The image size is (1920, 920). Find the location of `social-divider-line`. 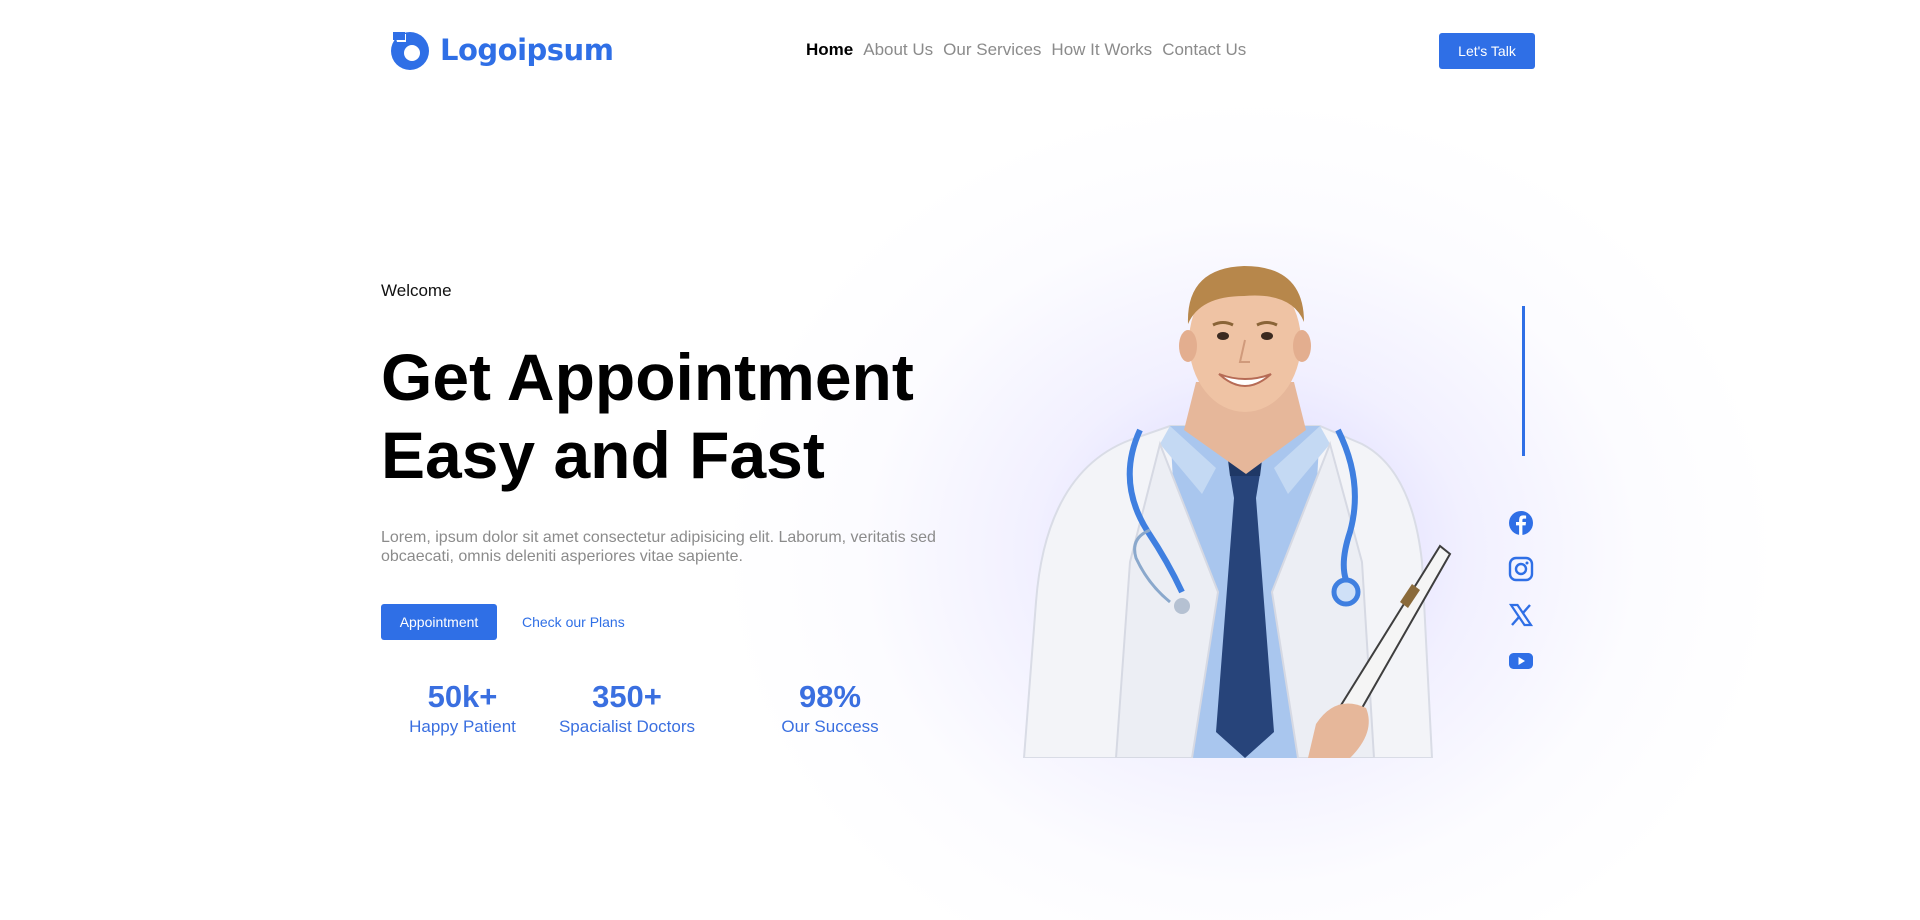

social-divider-line is located at coordinates (1523, 381).